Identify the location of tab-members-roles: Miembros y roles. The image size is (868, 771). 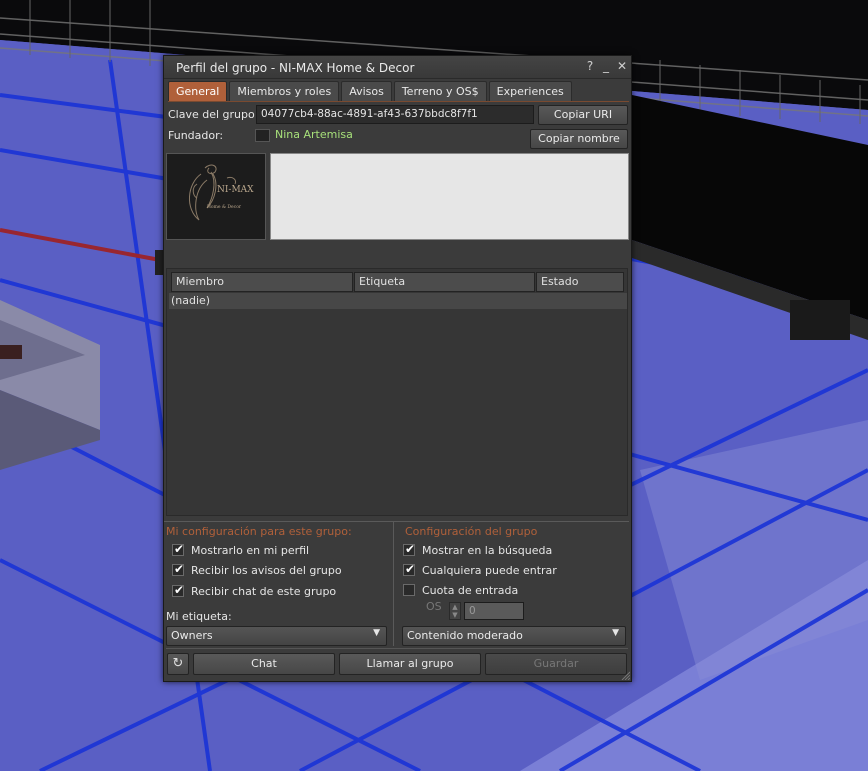
(284, 91).